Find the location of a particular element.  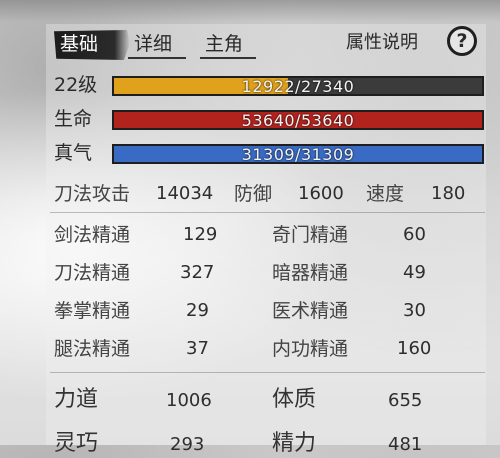

blade-skill-label: 刀法精通 is located at coordinates (92, 273).